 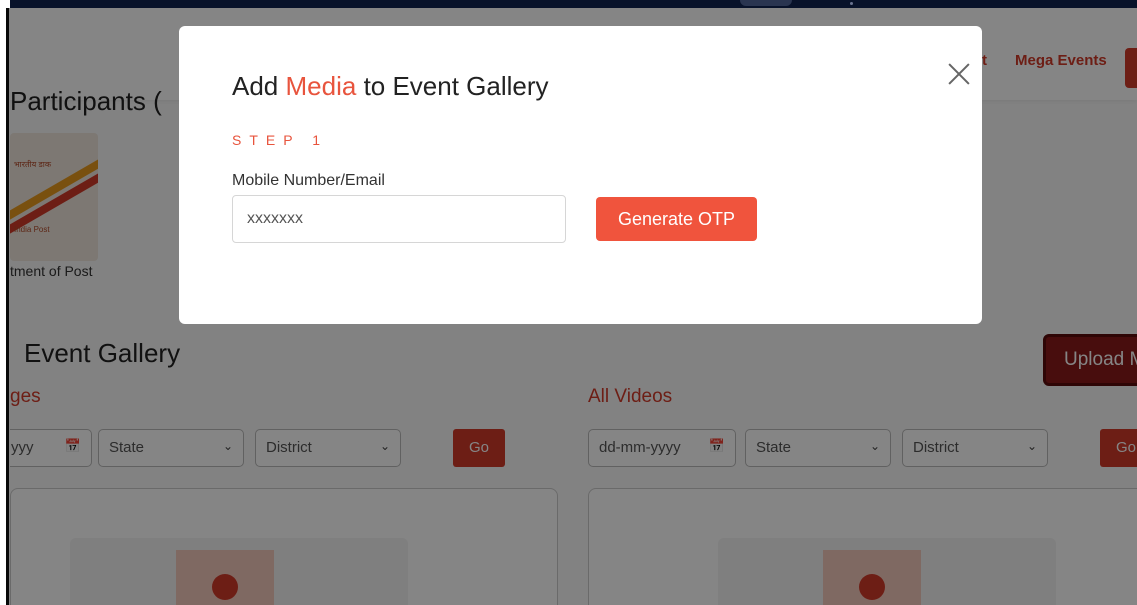 I want to click on mobile-email-label: Mobile Number/Email, so click(x=308, y=180).